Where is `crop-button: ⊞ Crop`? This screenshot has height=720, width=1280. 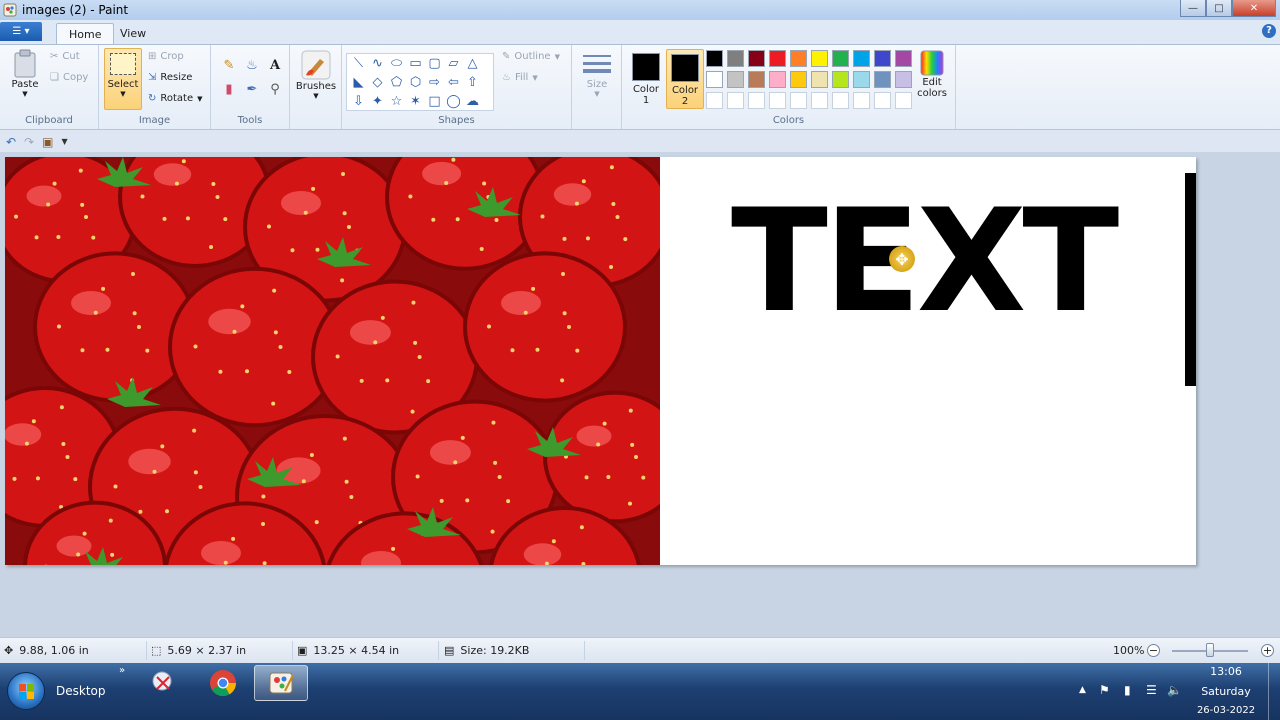 crop-button: ⊞ Crop is located at coordinates (166, 56).